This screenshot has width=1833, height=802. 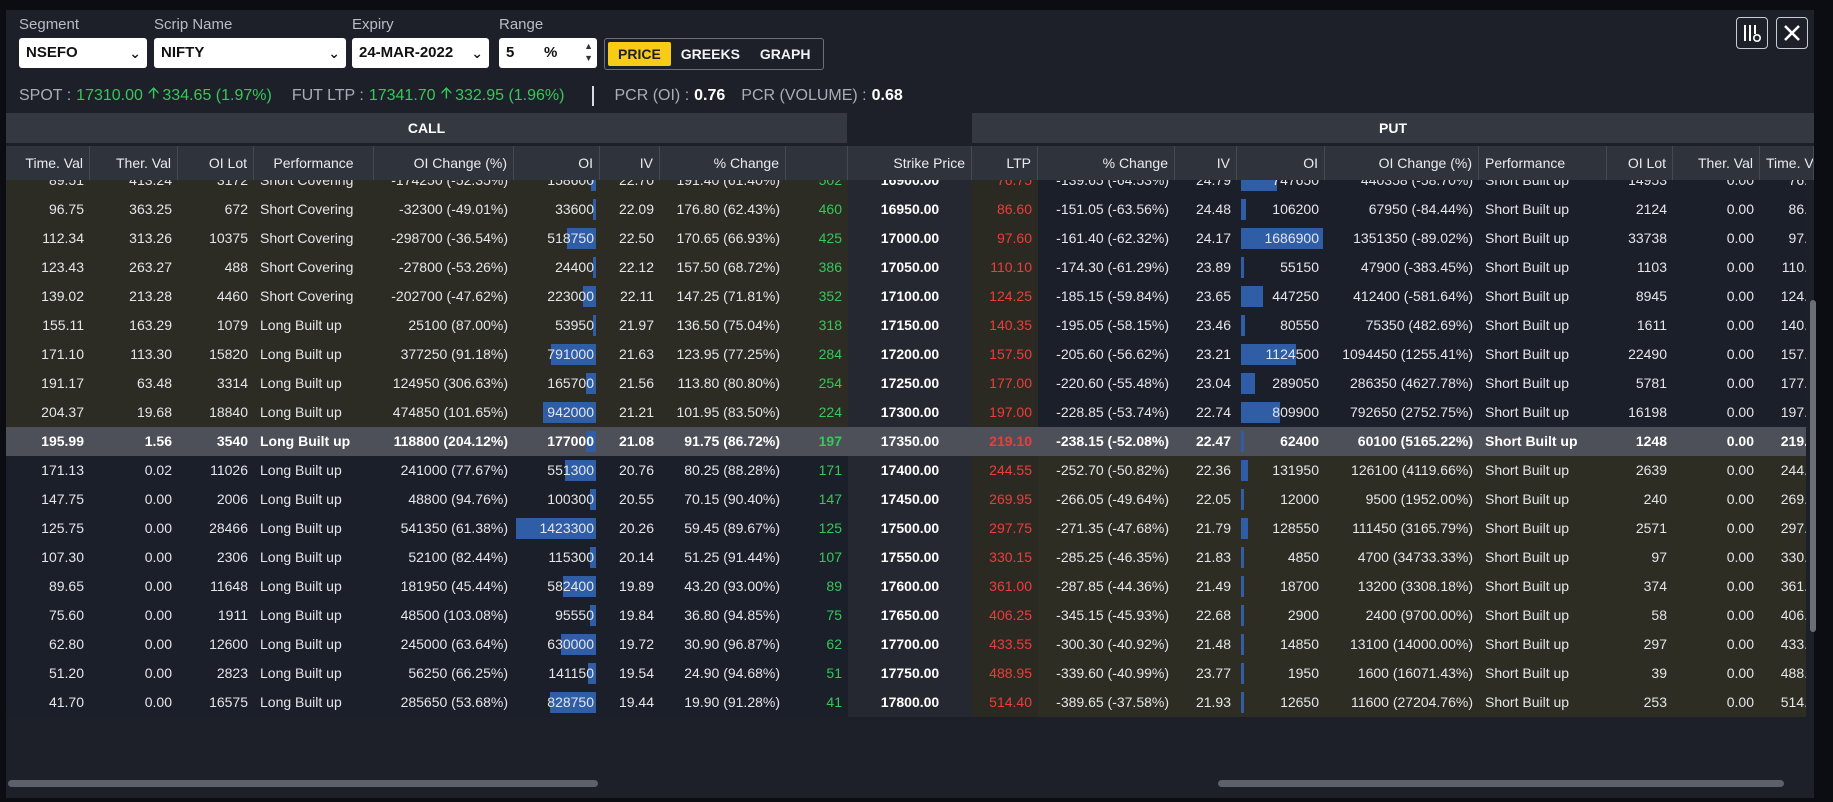 What do you see at coordinates (444, 586) in the screenshot?
I see `oi-change-cell: 181950 (45.44%)` at bounding box center [444, 586].